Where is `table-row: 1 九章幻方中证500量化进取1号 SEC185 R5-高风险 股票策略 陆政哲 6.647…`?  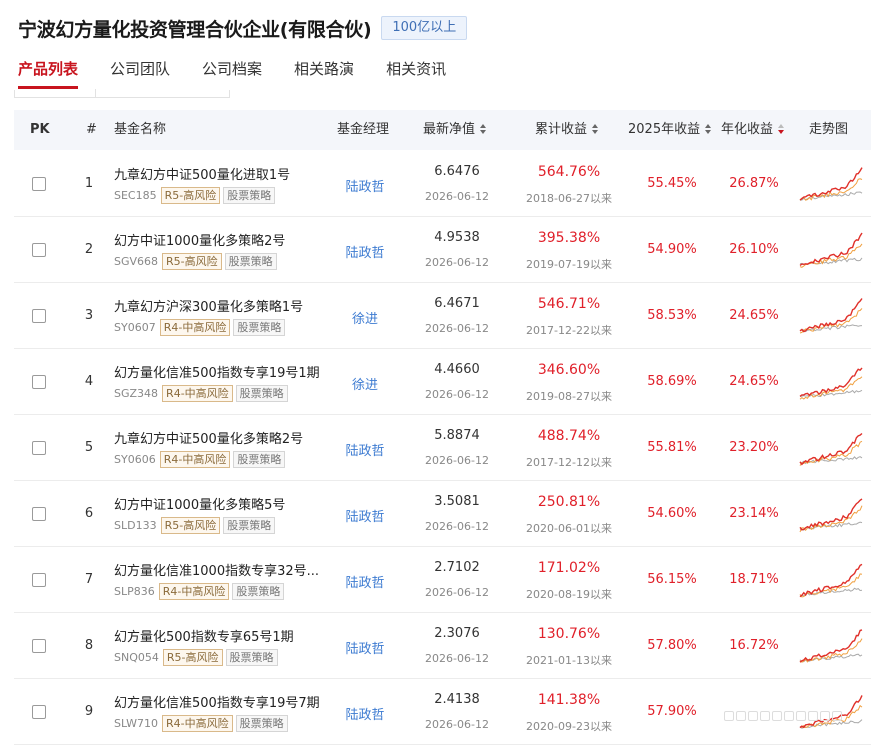 table-row: 1 九章幻方中证500量化进取1号 SEC185 R5-高风险 股票策略 陆政哲 6.647… is located at coordinates (442, 184).